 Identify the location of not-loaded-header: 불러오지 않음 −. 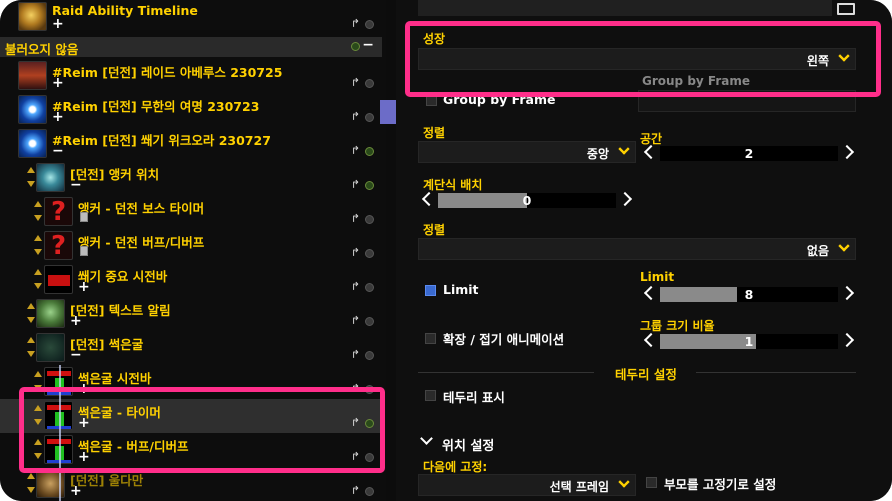
(191, 47).